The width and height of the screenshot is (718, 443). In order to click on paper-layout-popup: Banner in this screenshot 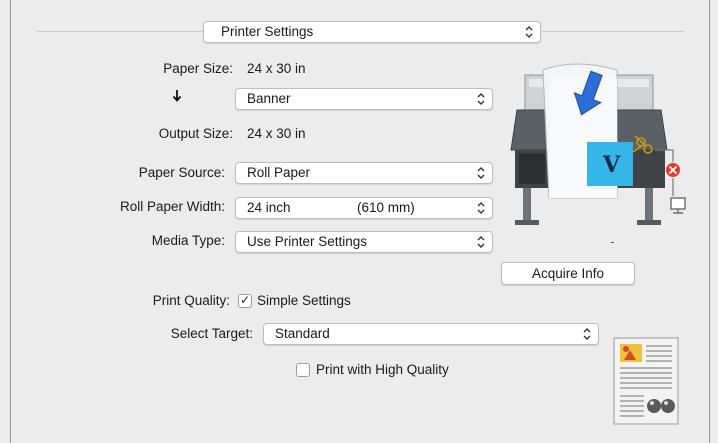, I will do `click(364, 99)`.